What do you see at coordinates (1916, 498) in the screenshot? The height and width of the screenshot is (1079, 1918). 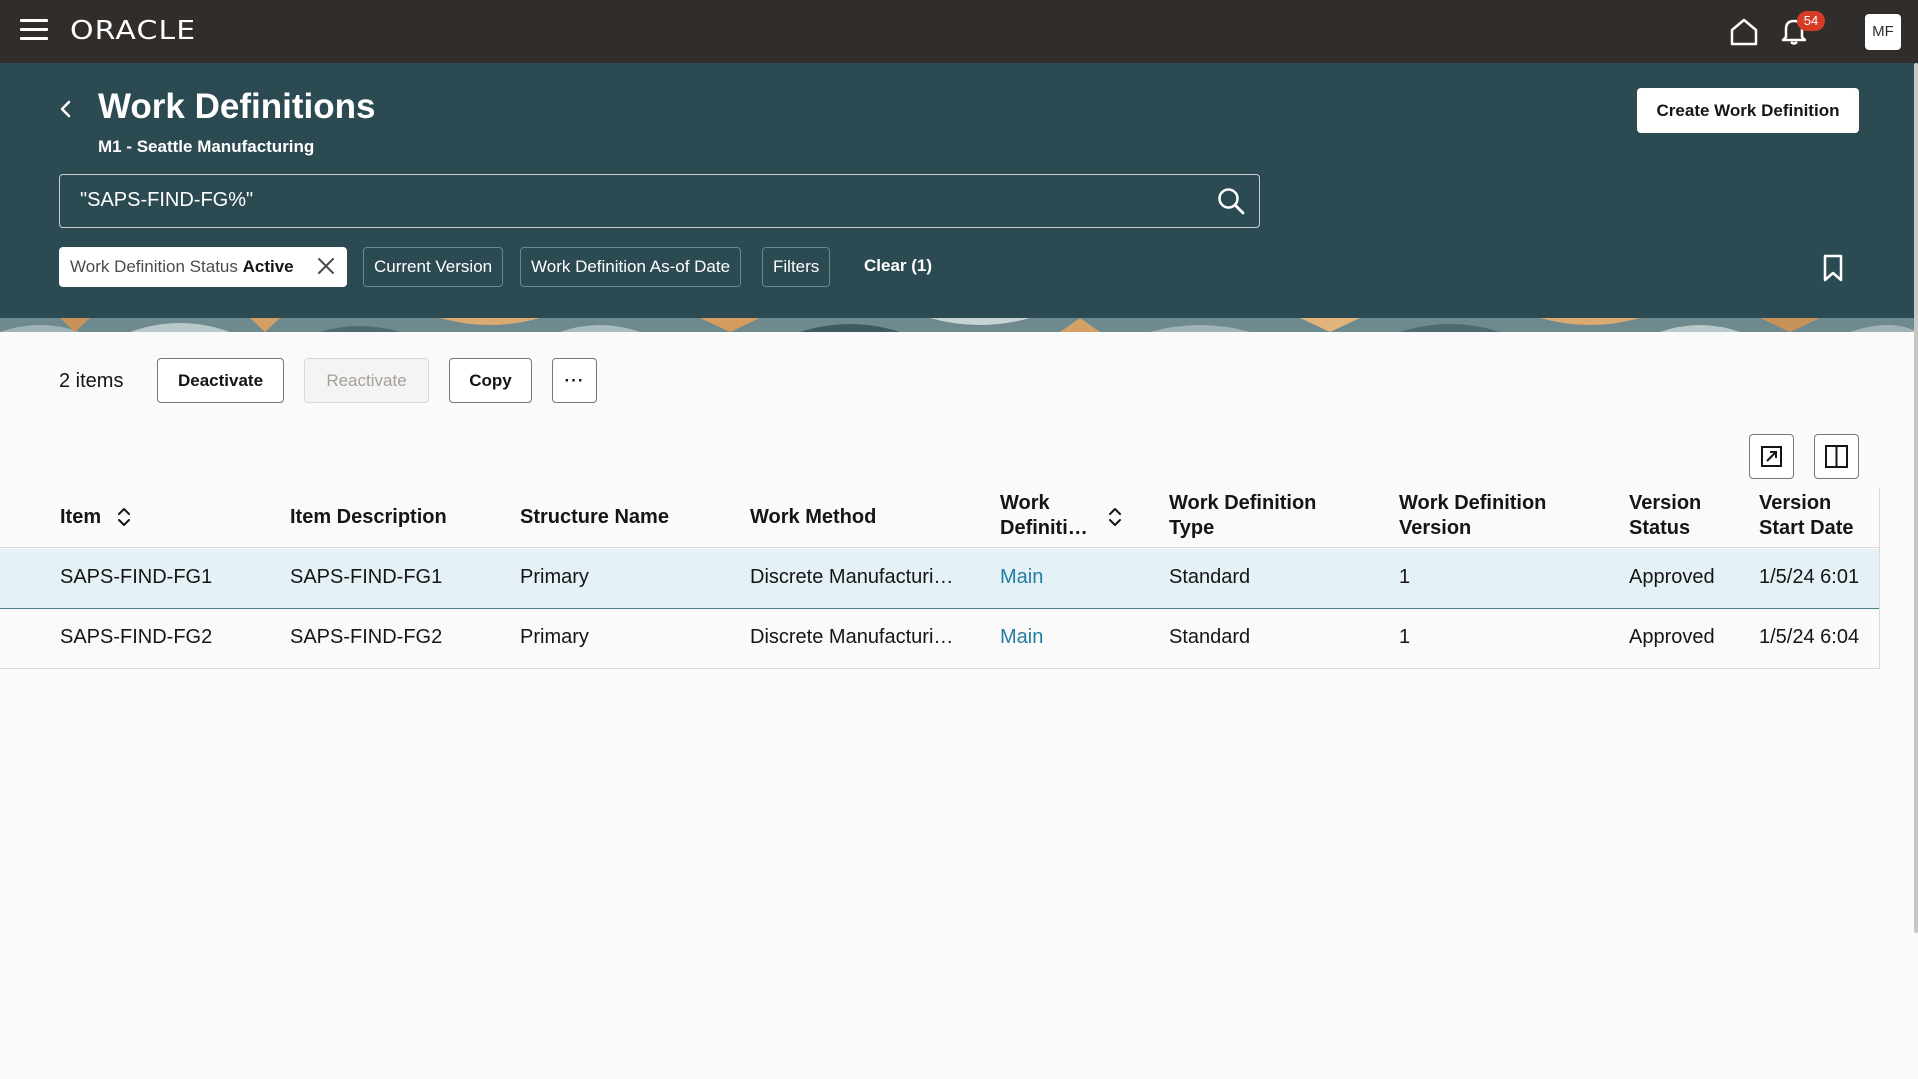 I see `page-scrollbar` at bounding box center [1916, 498].